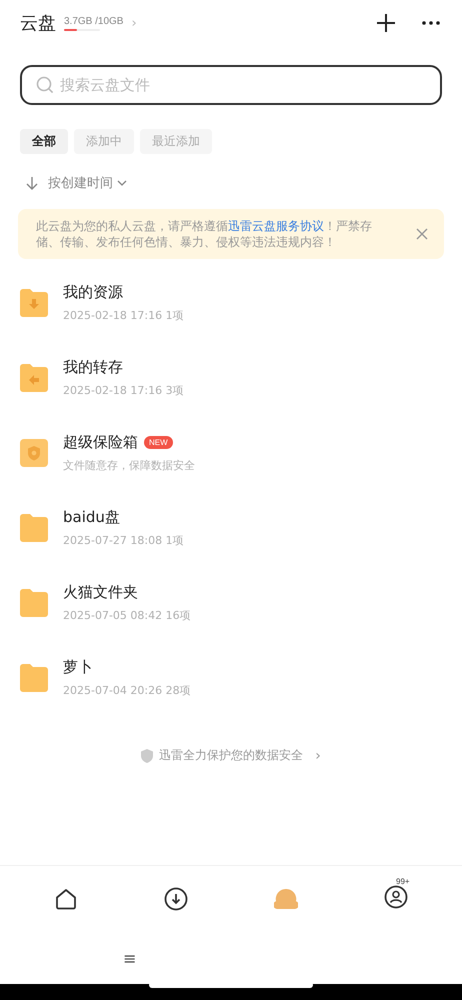 The height and width of the screenshot is (1000, 462). I want to click on filter-tab: 全部, so click(44, 141).